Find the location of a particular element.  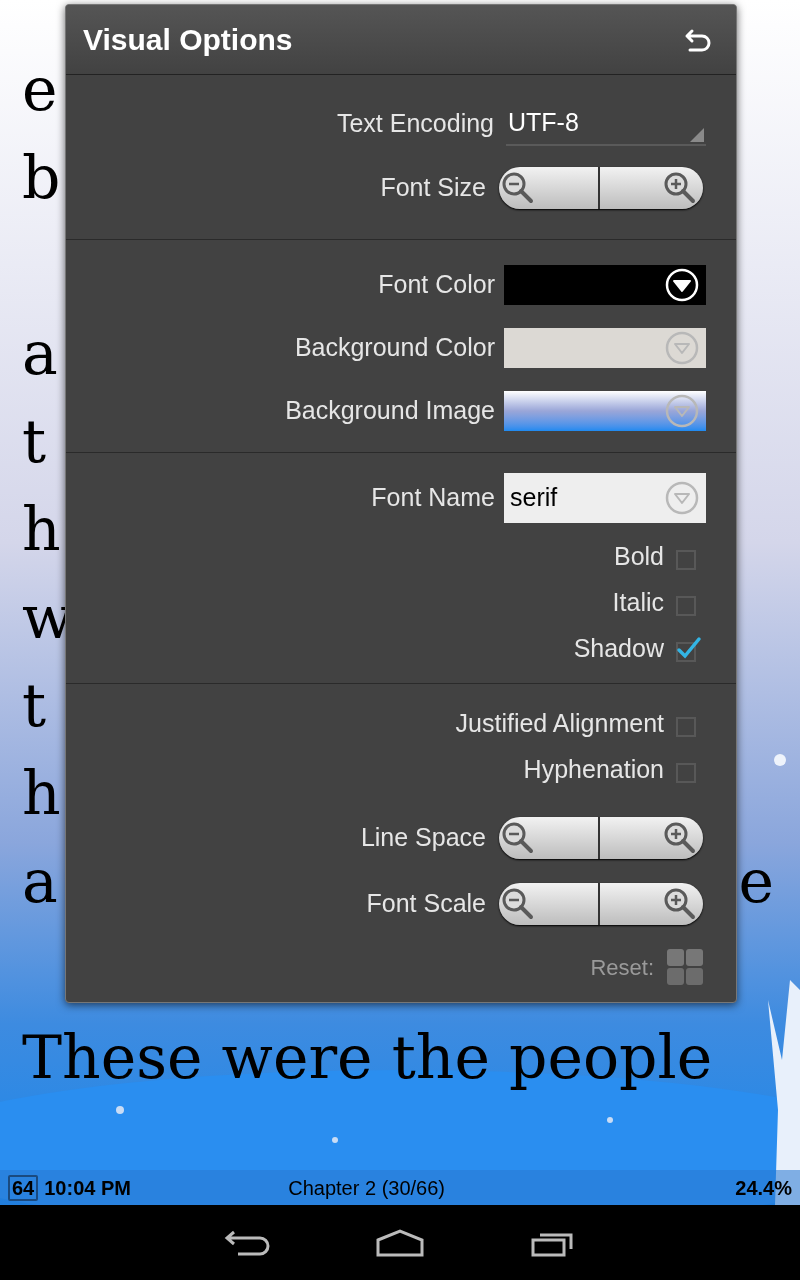

option-label: Justified Alignment is located at coordinates (560, 724).